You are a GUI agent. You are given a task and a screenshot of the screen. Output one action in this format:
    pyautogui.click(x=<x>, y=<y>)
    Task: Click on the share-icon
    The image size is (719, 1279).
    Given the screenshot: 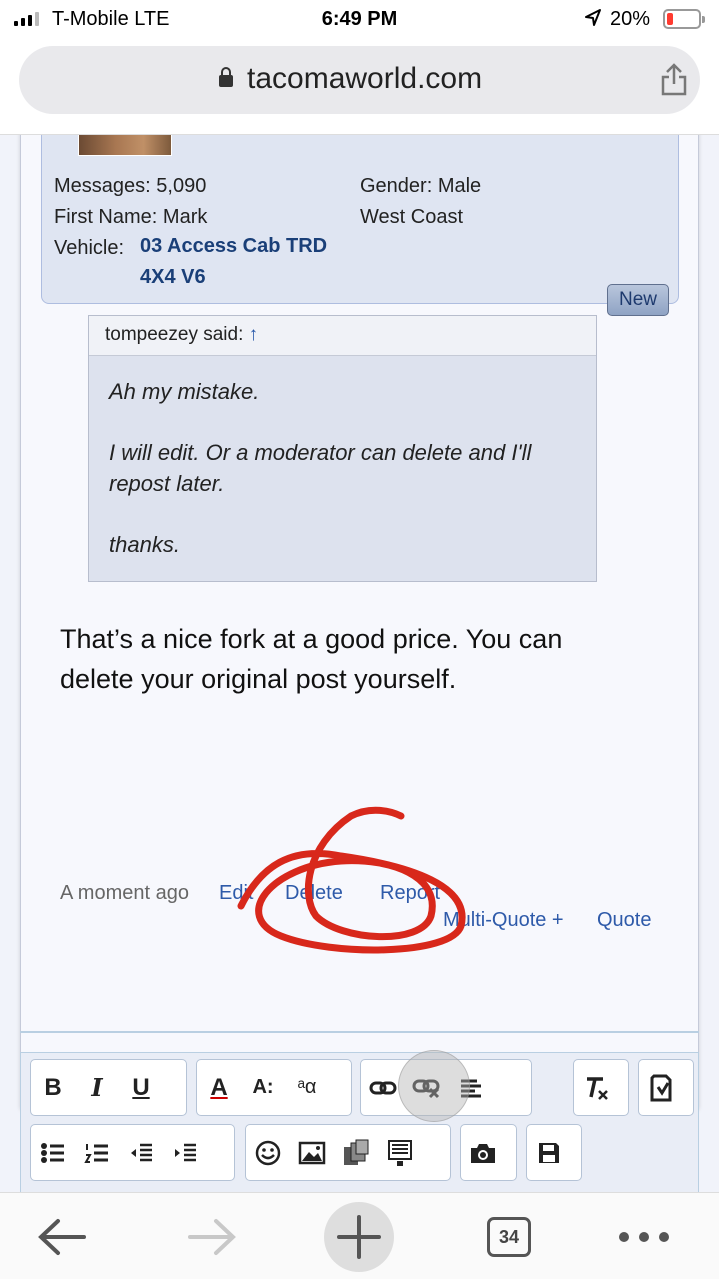 What is the action you would take?
    pyautogui.click(x=674, y=79)
    